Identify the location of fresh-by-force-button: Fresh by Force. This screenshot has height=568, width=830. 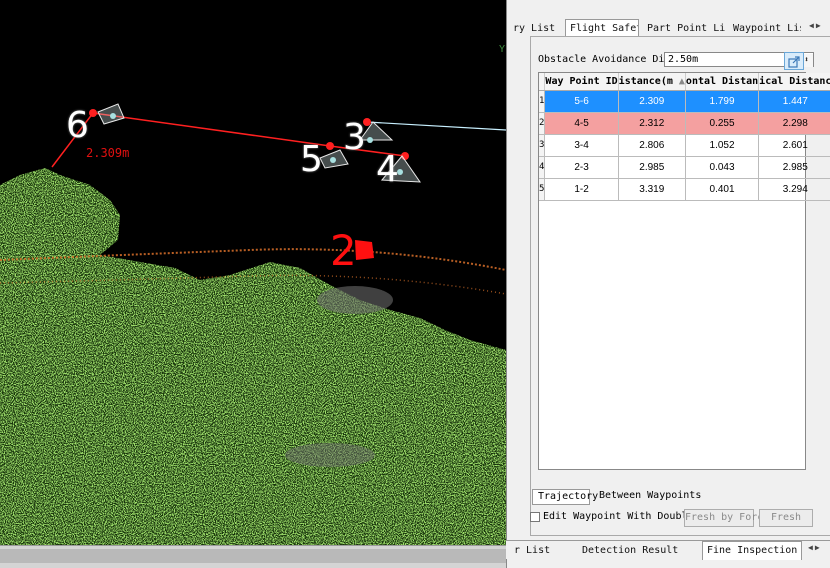
(726, 518).